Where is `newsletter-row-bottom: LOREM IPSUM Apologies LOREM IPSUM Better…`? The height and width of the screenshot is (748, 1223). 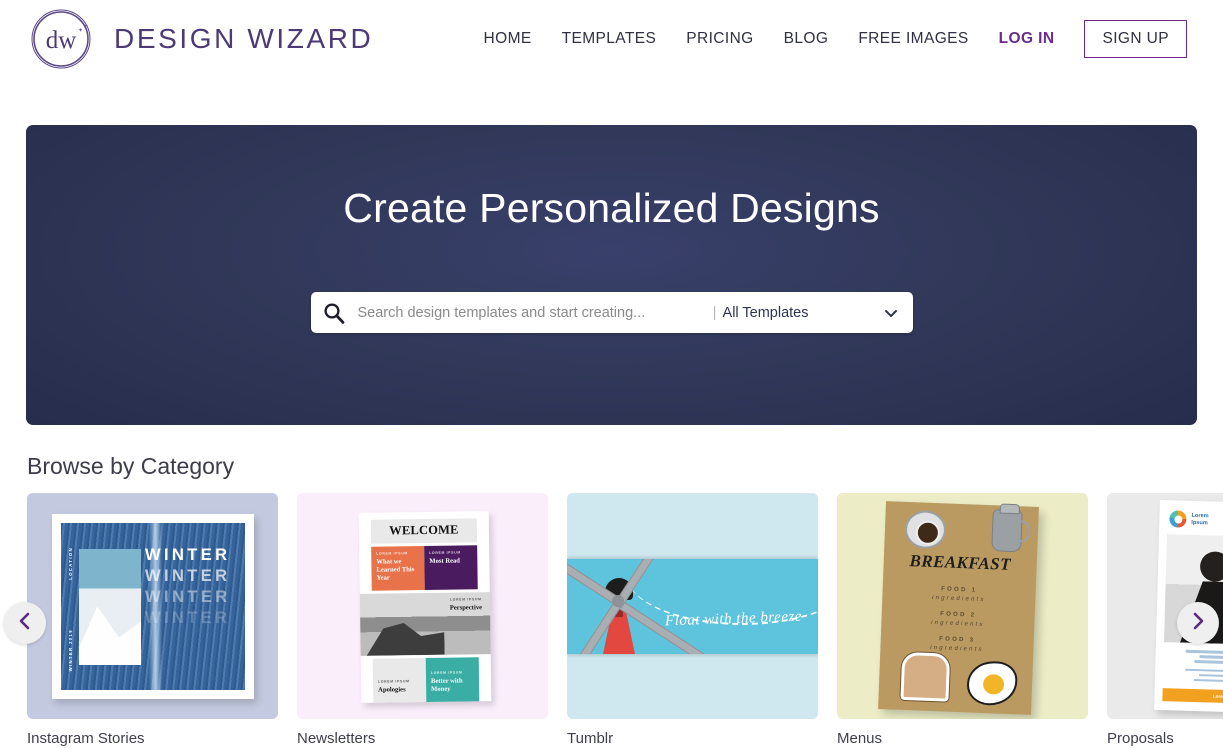
newsletter-row-bottom: LOREM IPSUM Apologies LOREM IPSUM Better… is located at coordinates (426, 680).